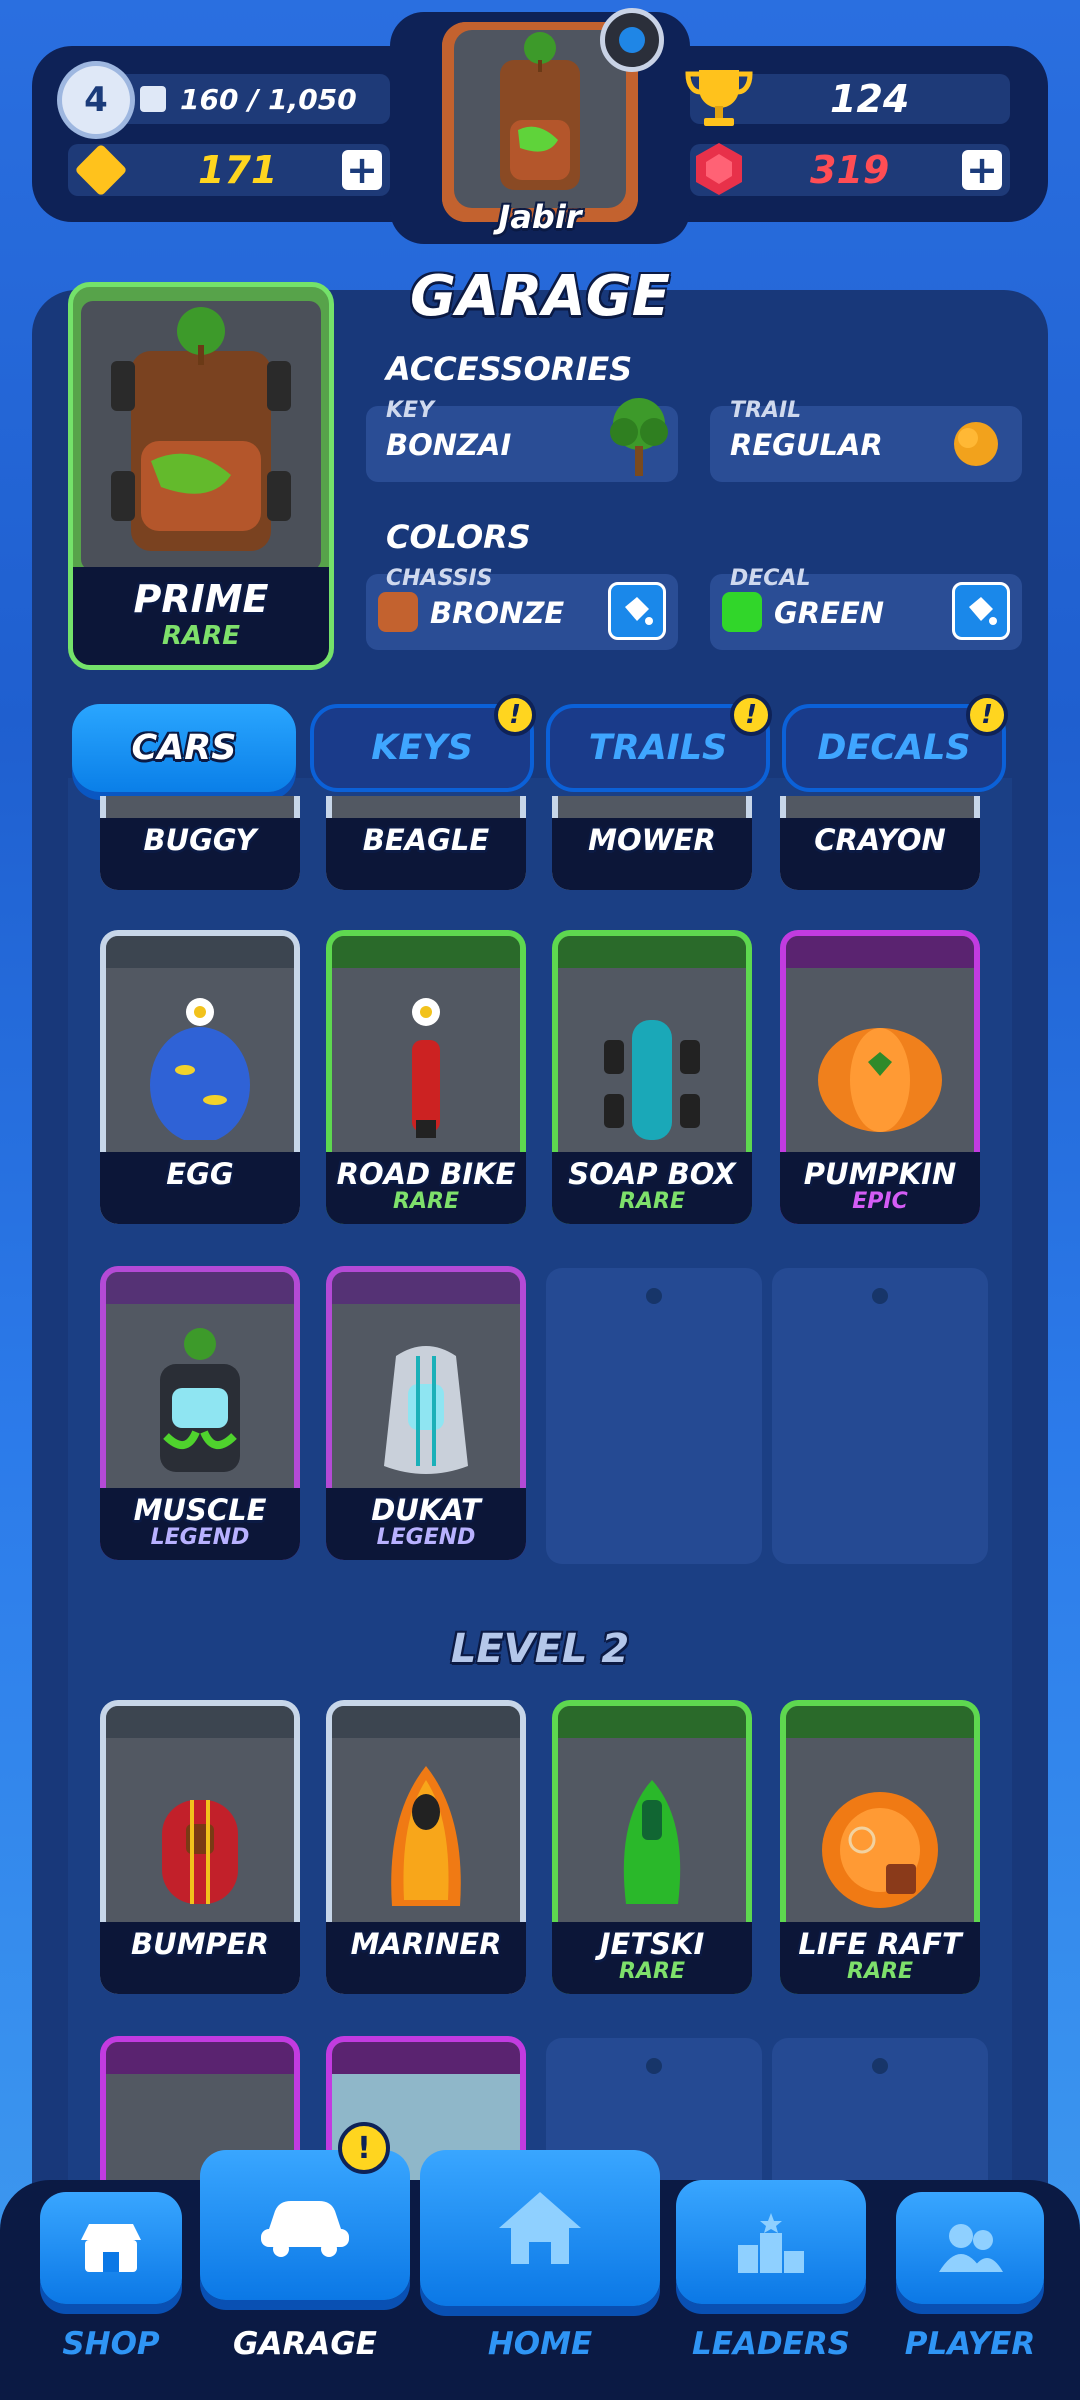  I want to click on chassis-selector: CHASSIS BRONZE, so click(522, 608).